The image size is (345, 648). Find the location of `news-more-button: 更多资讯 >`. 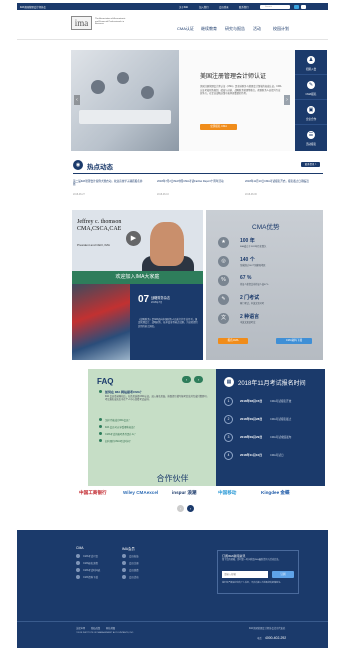

news-more-button: 更多资讯 > is located at coordinates (310, 164).